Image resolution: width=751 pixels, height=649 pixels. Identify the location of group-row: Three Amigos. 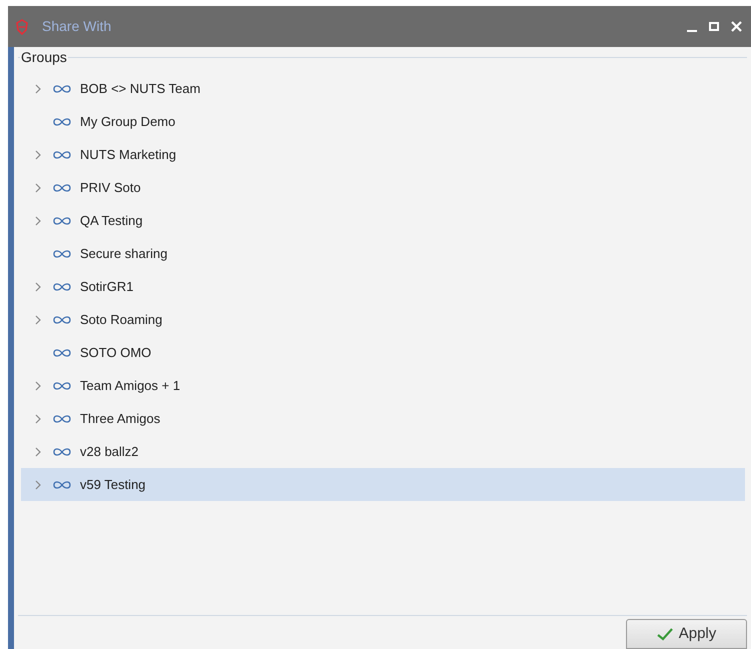
(383, 418).